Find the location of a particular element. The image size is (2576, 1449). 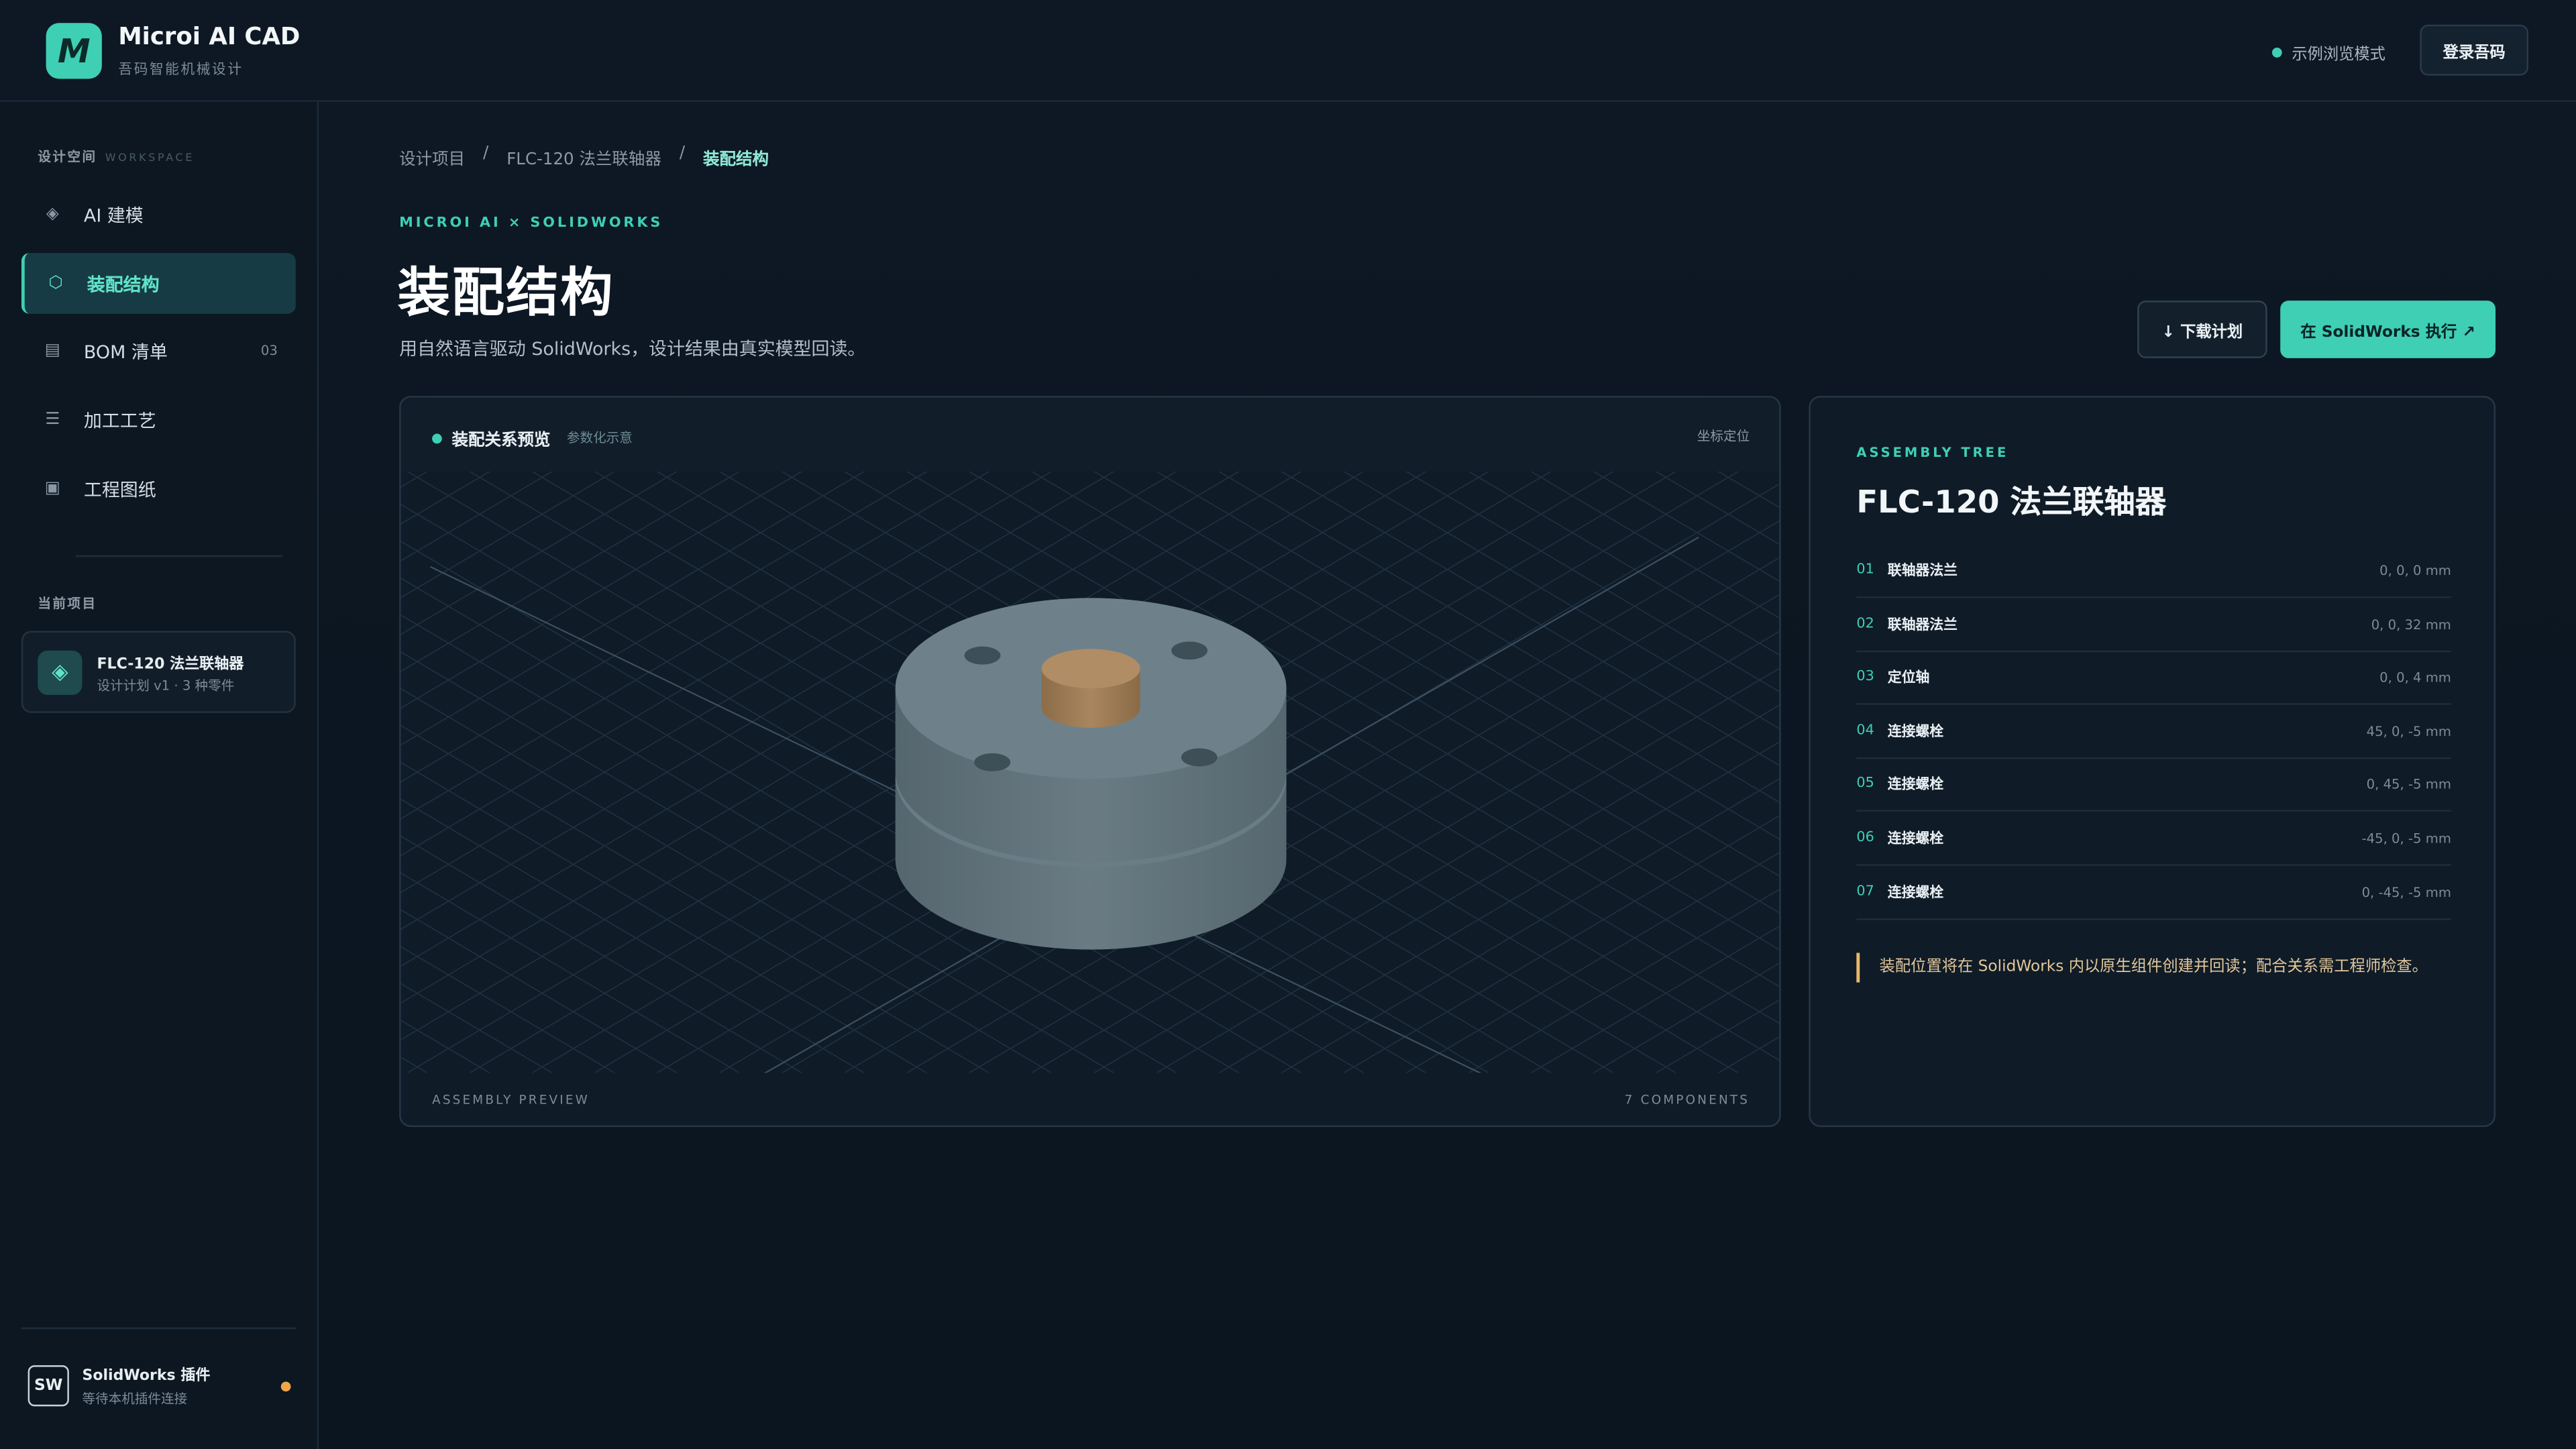

preview-title-group: 装配关系预览 参数化示意 is located at coordinates (532, 437).